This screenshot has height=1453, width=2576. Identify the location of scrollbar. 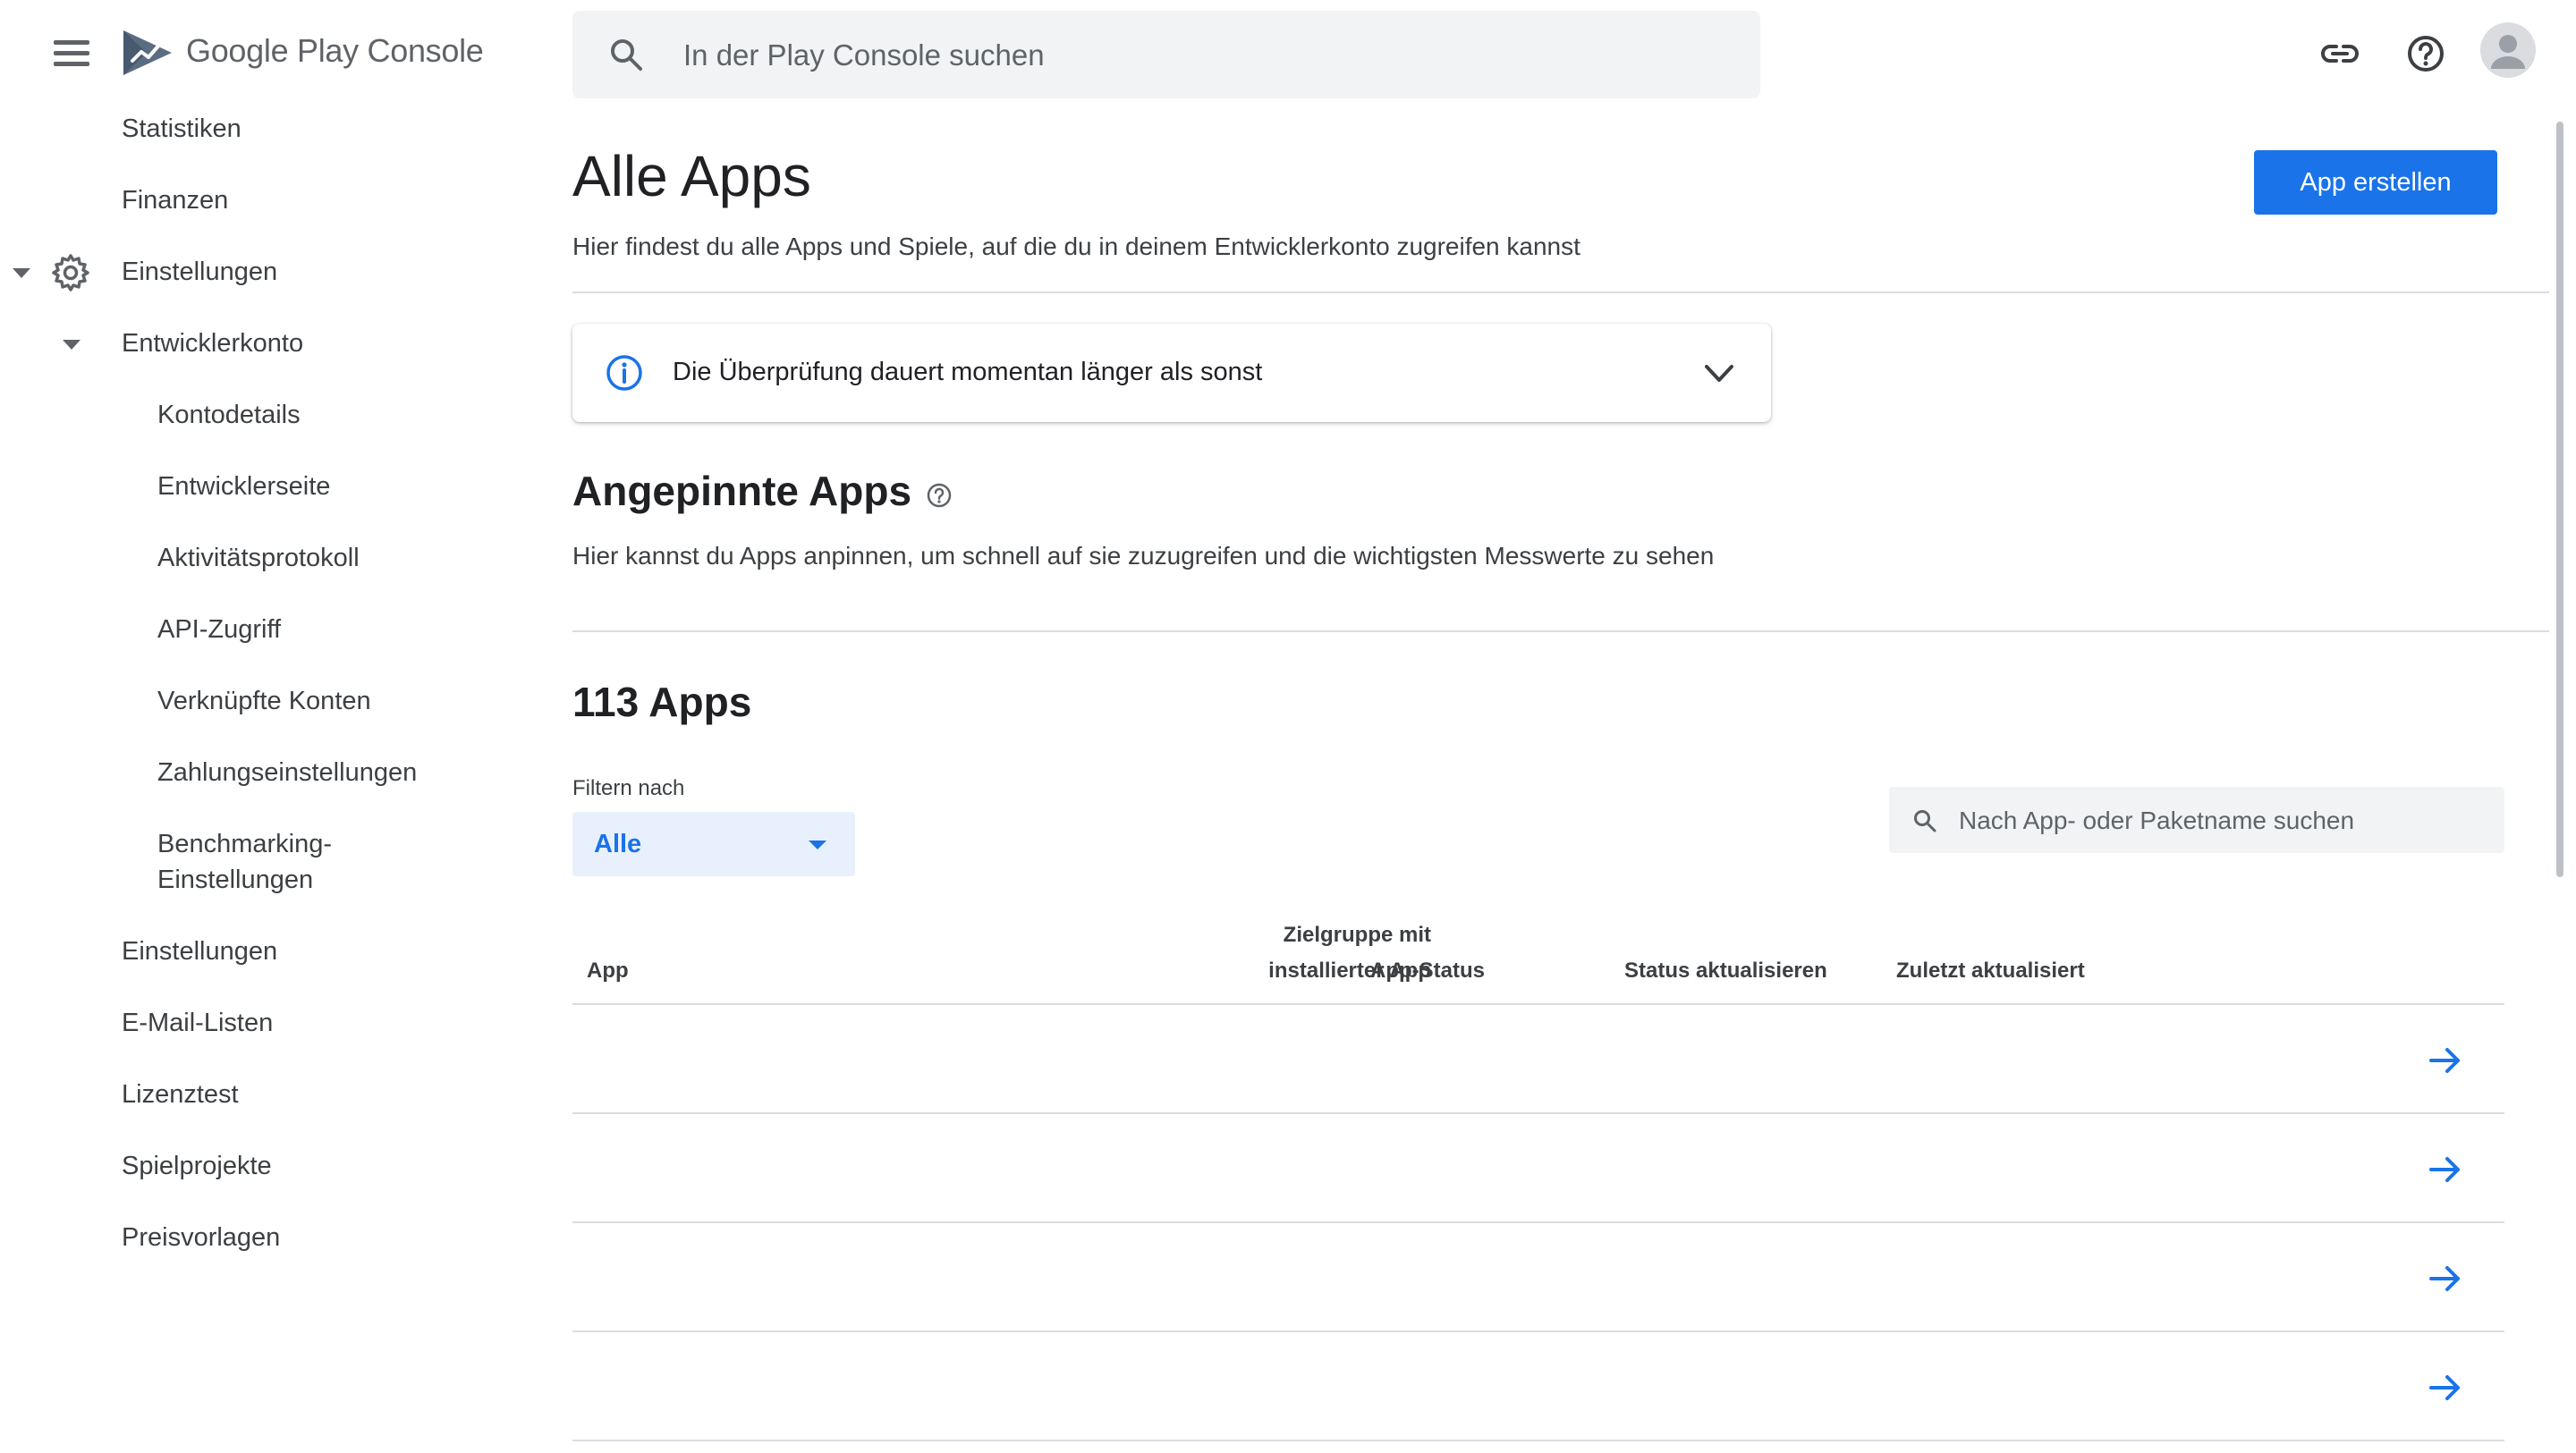
(2559, 500).